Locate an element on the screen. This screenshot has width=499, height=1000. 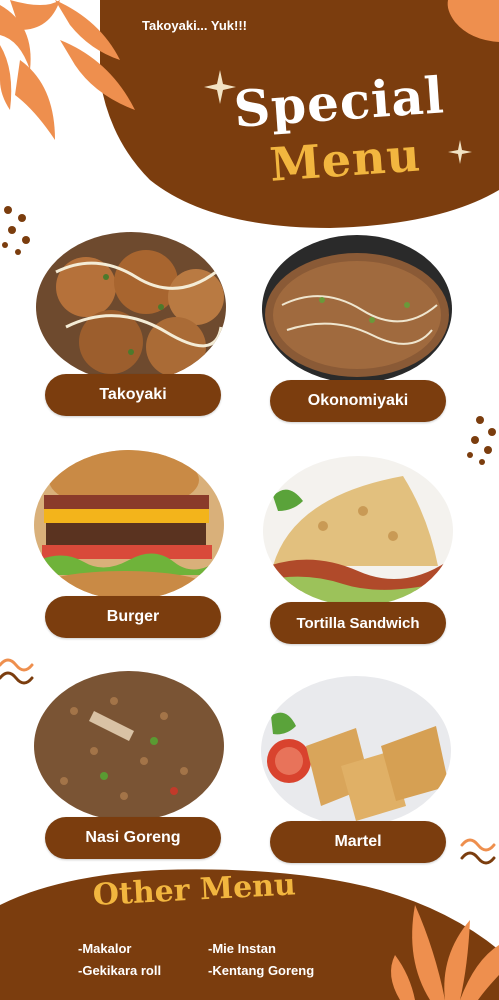
other-menu-item: -Mie Instan is located at coordinates (242, 948).